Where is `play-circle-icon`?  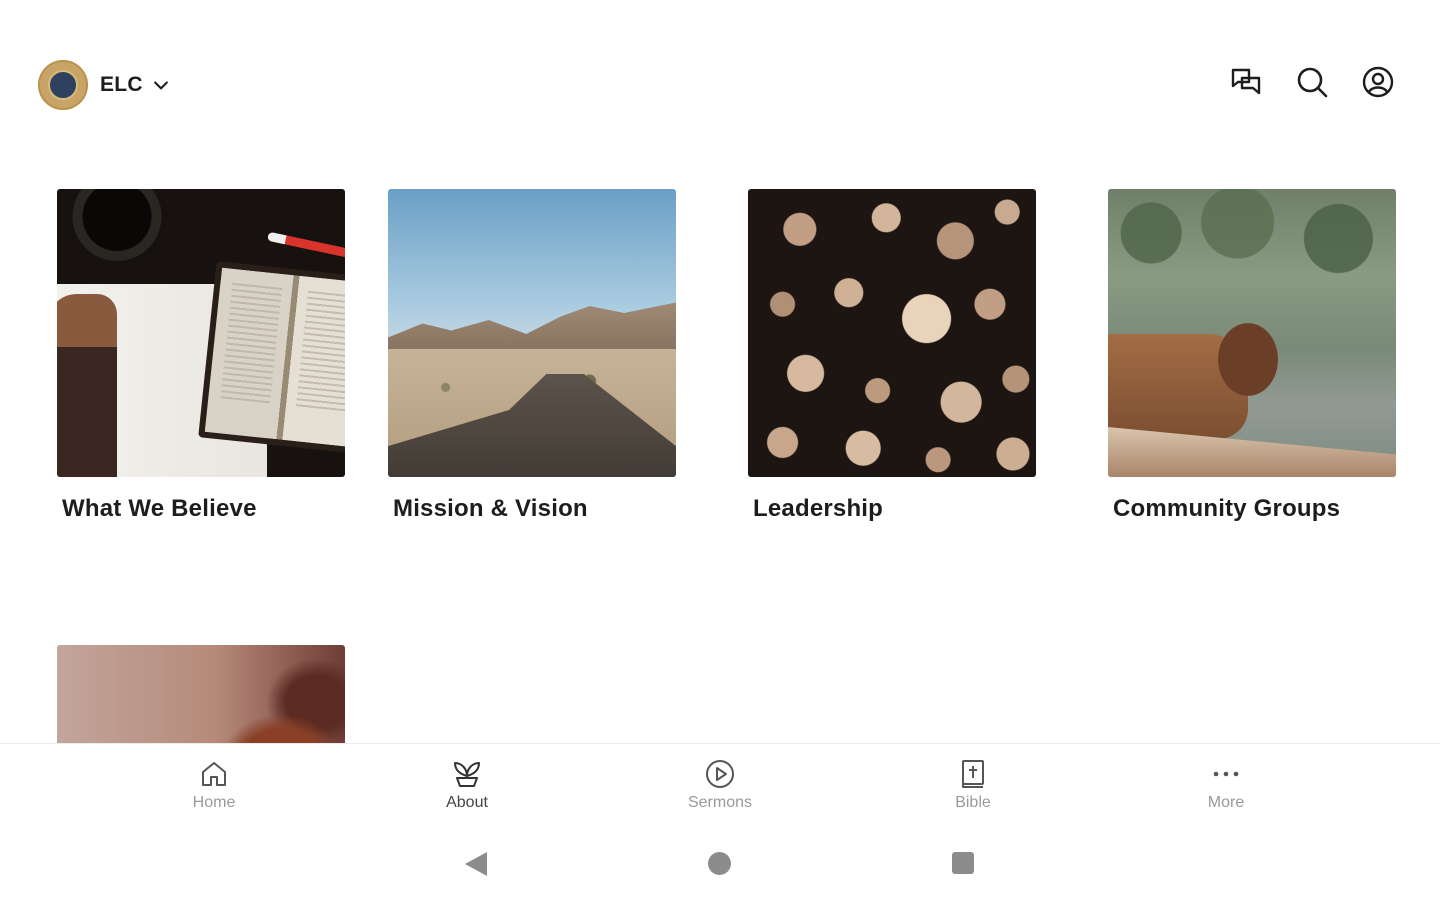 play-circle-icon is located at coordinates (720, 774).